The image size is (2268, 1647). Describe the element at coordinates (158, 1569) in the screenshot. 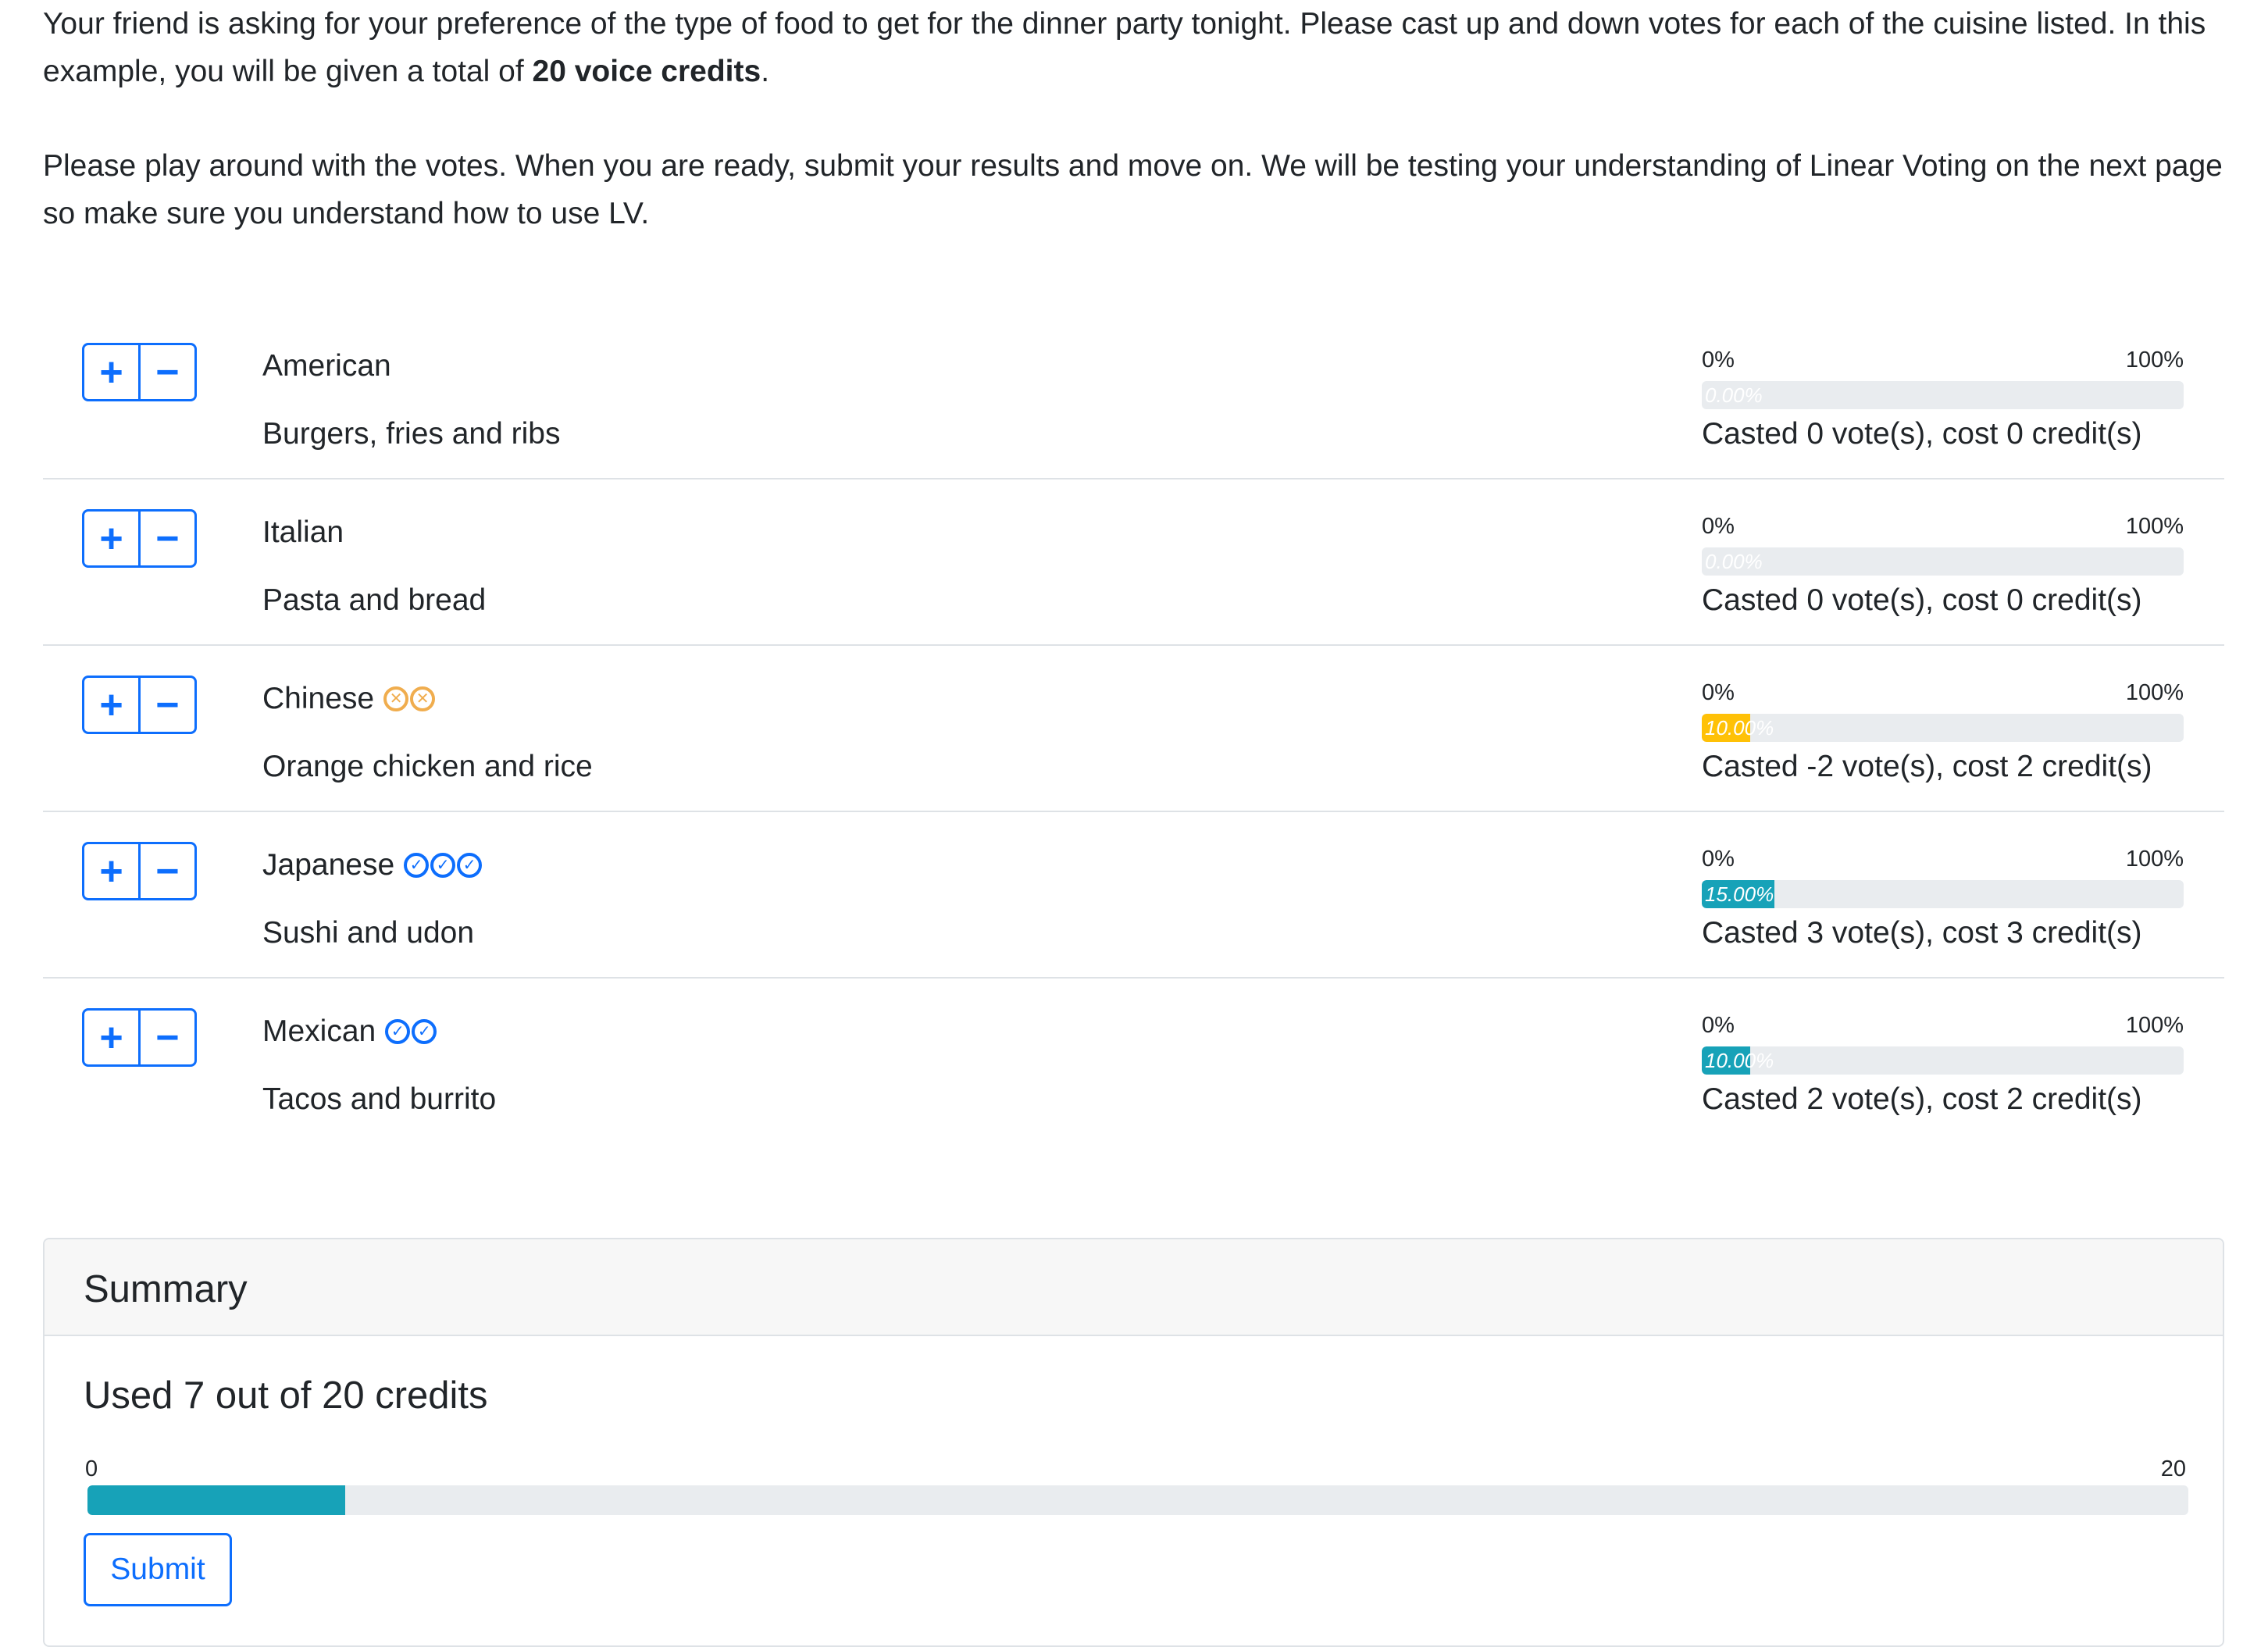

I see `submit-button: Submit` at that location.